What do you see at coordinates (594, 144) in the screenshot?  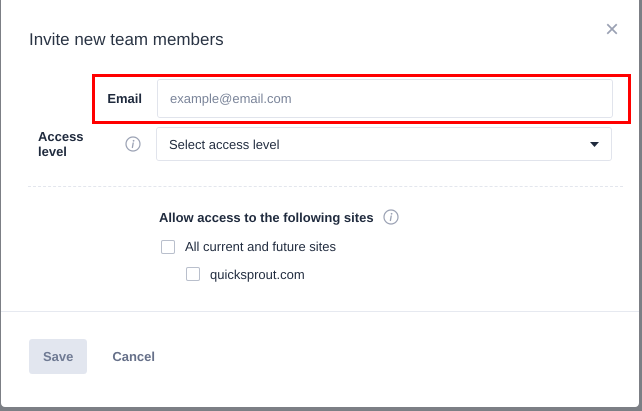 I see `caret-icon` at bounding box center [594, 144].